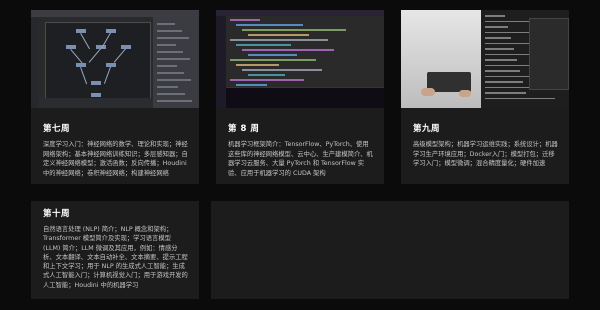 This screenshot has height=310, width=600. What do you see at coordinates (115, 59) in the screenshot?
I see `houdini-screenshot-thumbnail` at bounding box center [115, 59].